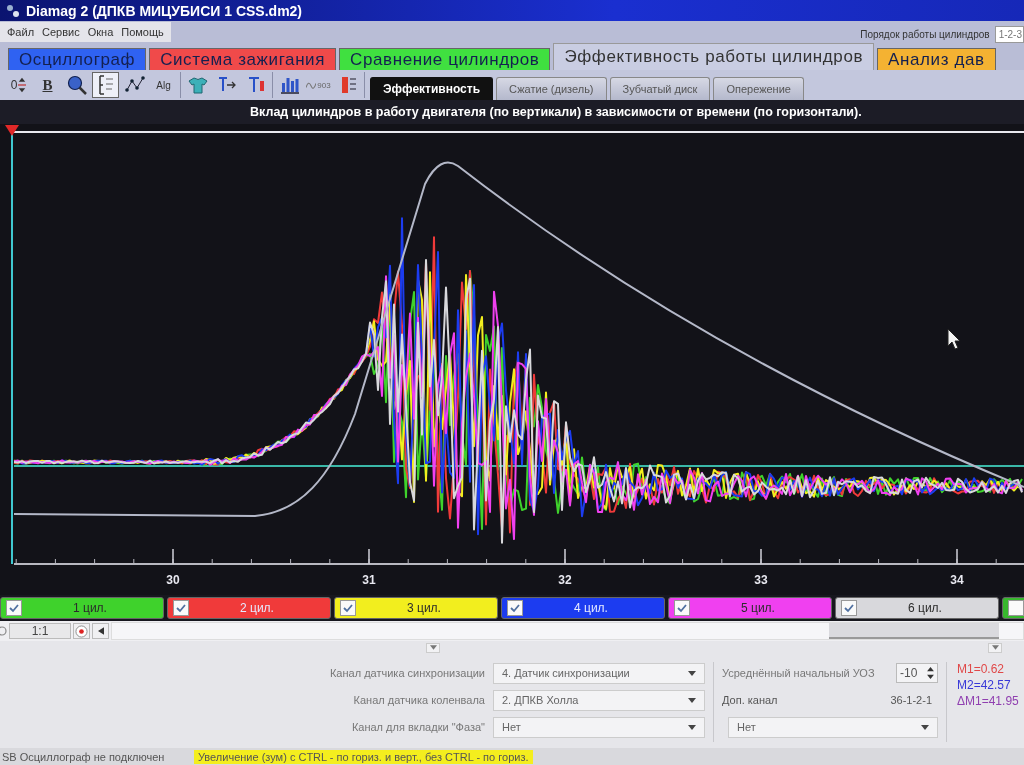 This screenshot has width=1024, height=765. What do you see at coordinates (914, 631) in the screenshot?
I see `scrollbar-thumb` at bounding box center [914, 631].